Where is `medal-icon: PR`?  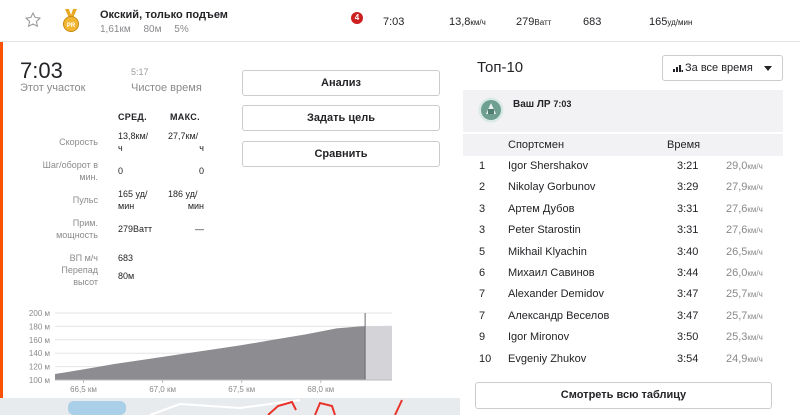
medal-icon: PR is located at coordinates (71, 20).